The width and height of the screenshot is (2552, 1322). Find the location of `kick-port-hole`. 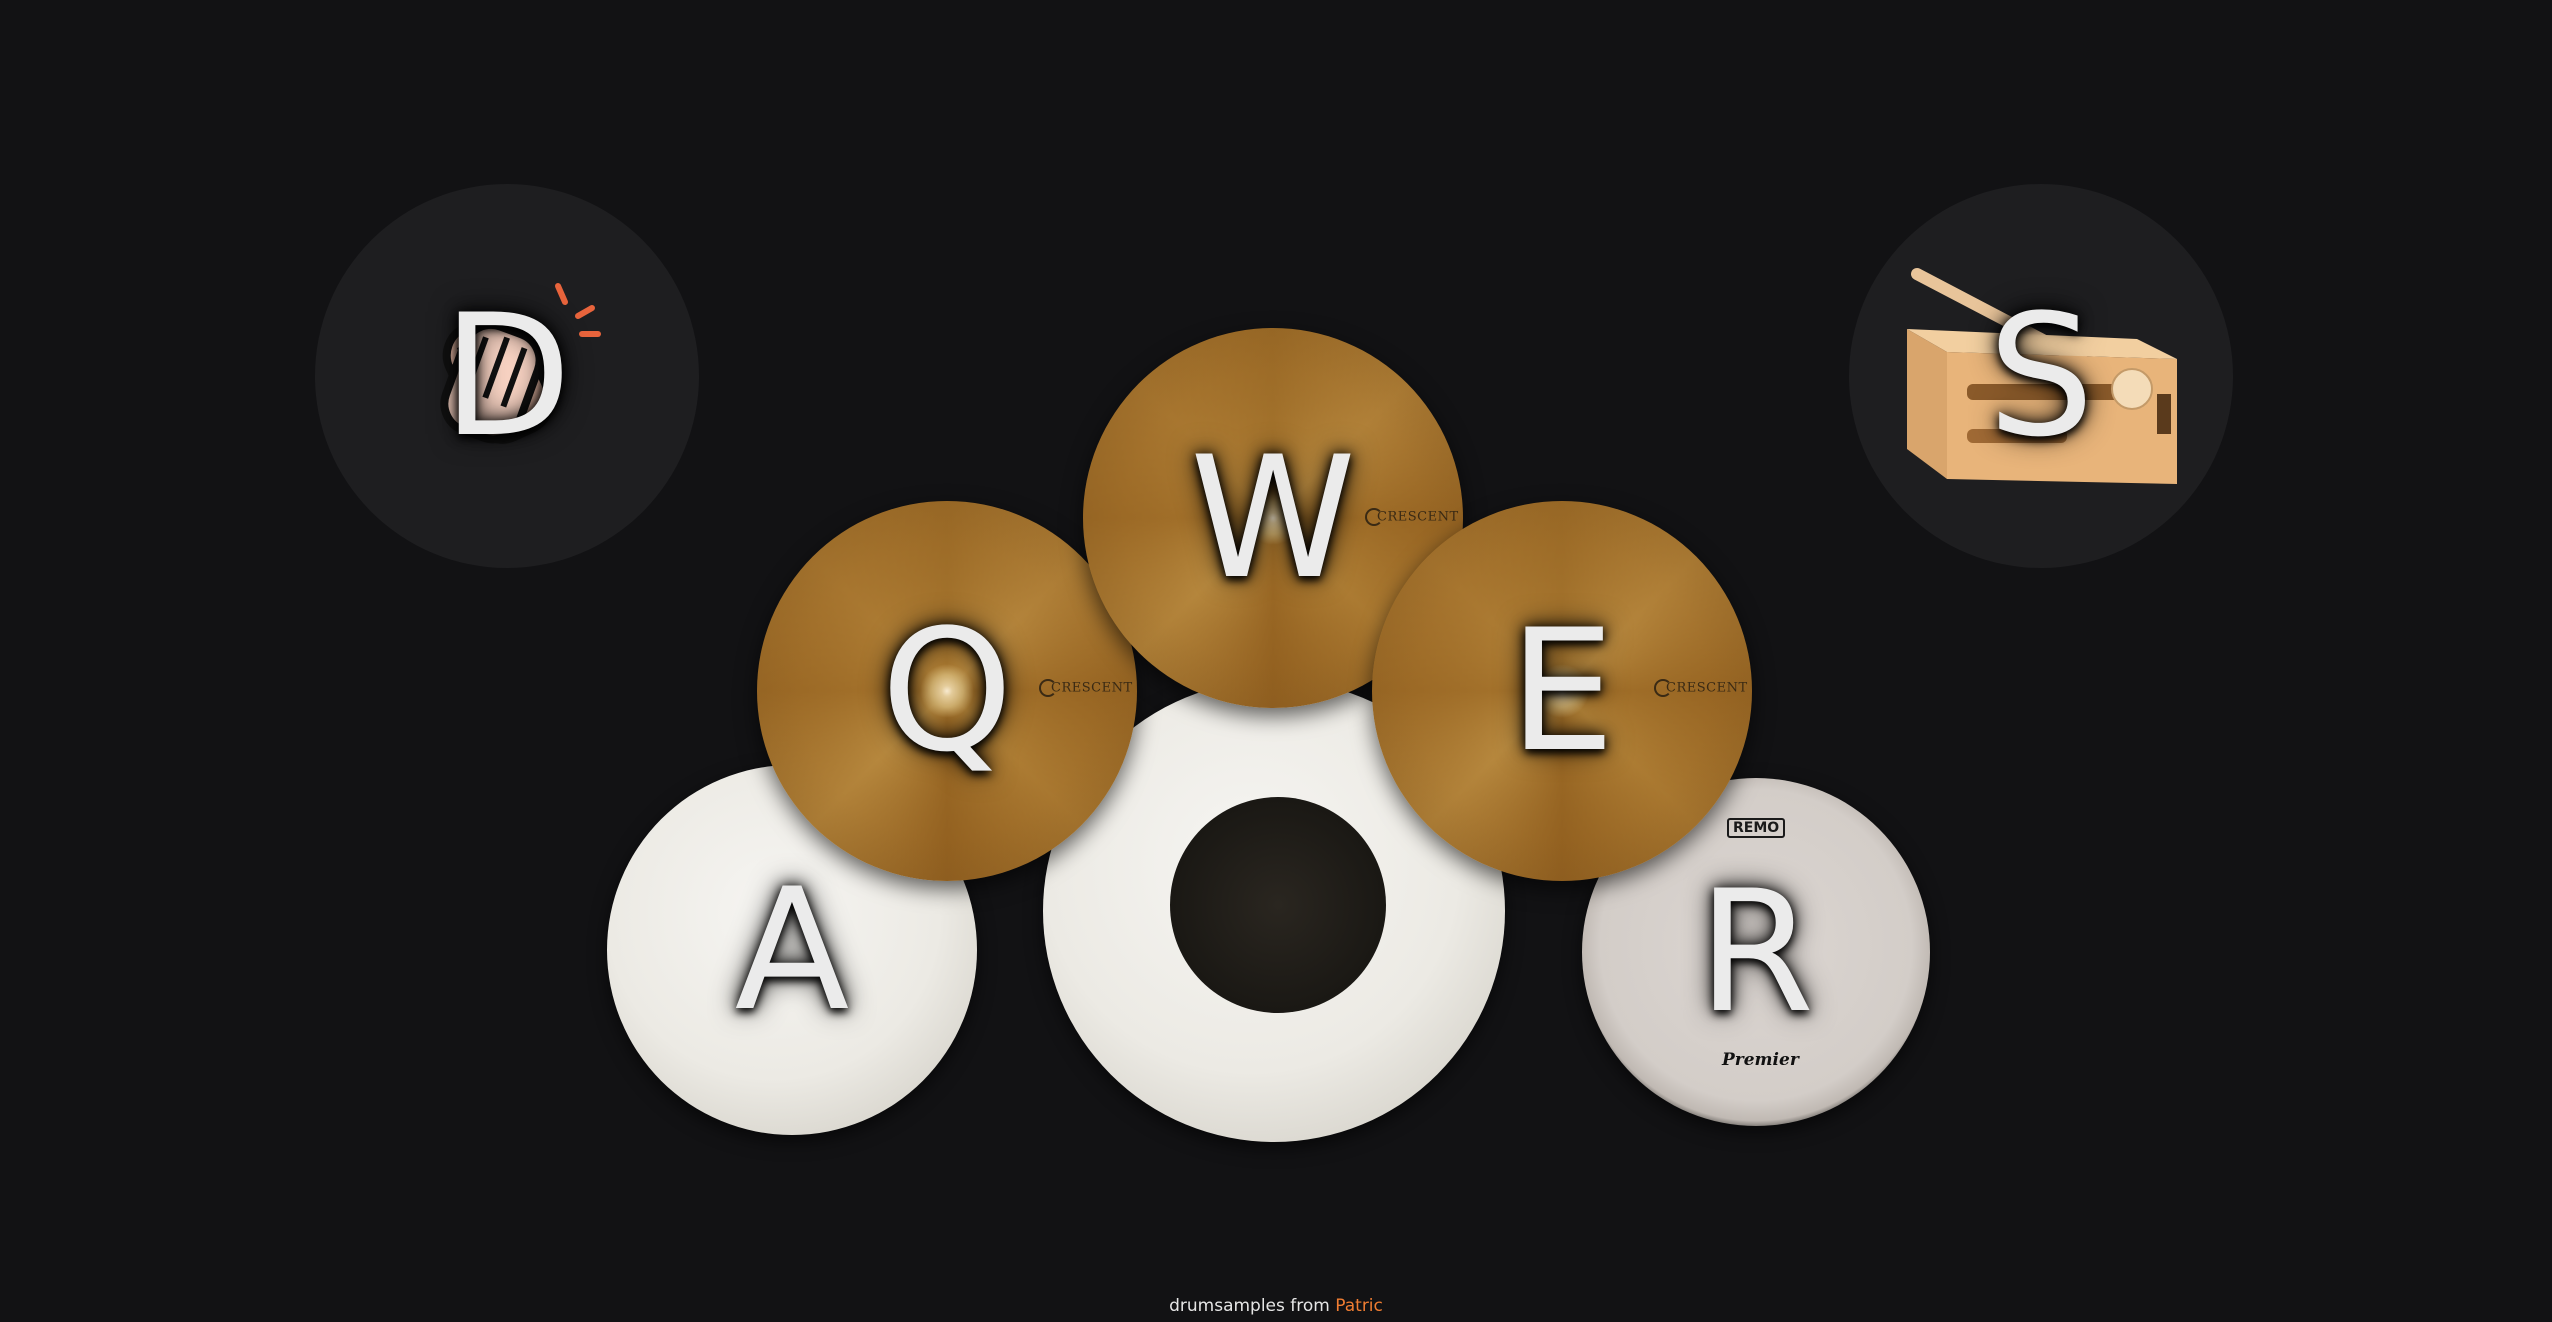

kick-port-hole is located at coordinates (1278, 905).